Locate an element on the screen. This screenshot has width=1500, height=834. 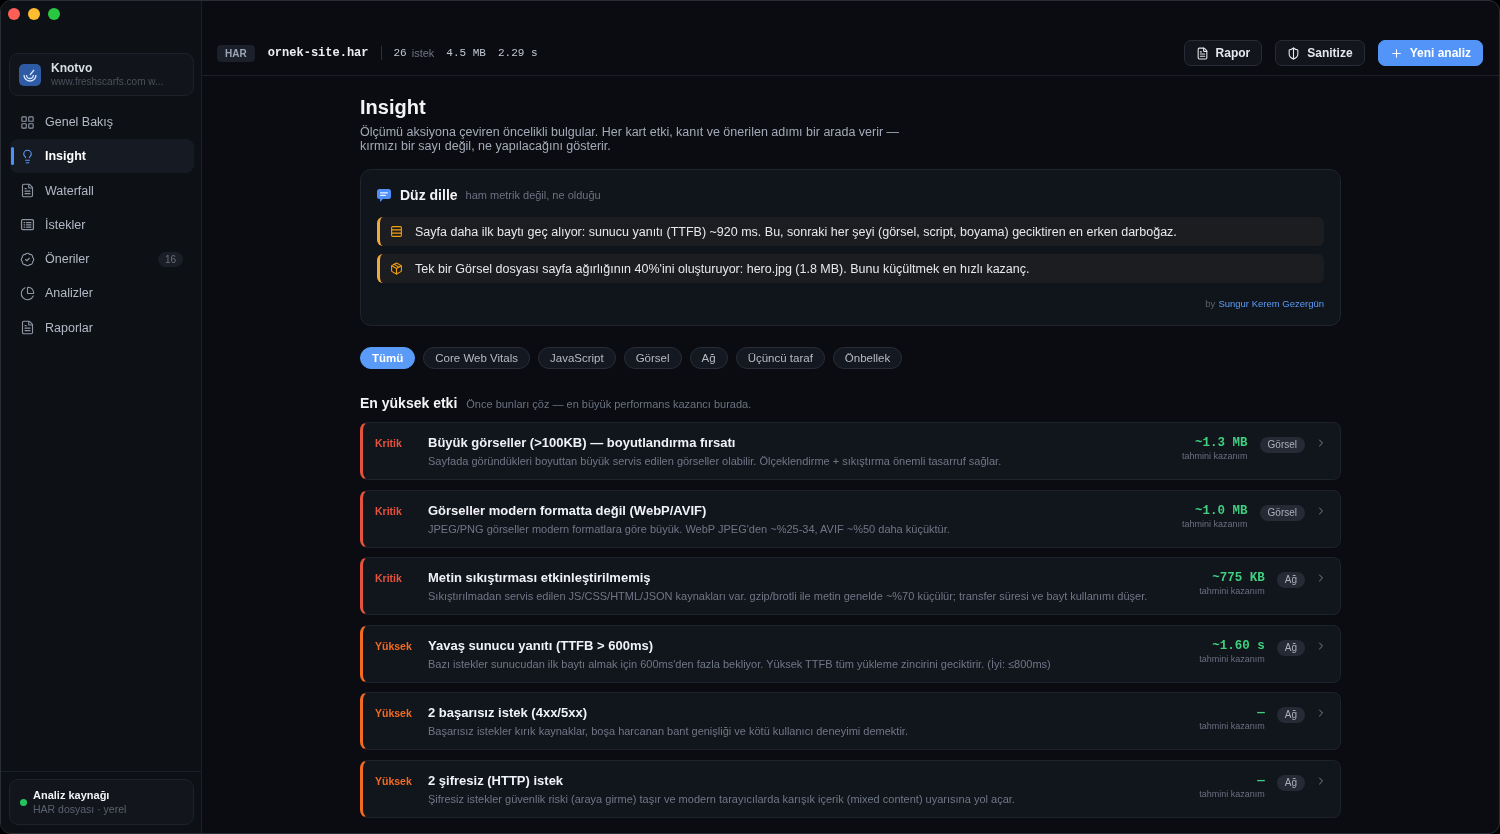
finding-title: Büyük görseller (>100KB) — boyutlandırma fırsatı is located at coordinates (582, 443).